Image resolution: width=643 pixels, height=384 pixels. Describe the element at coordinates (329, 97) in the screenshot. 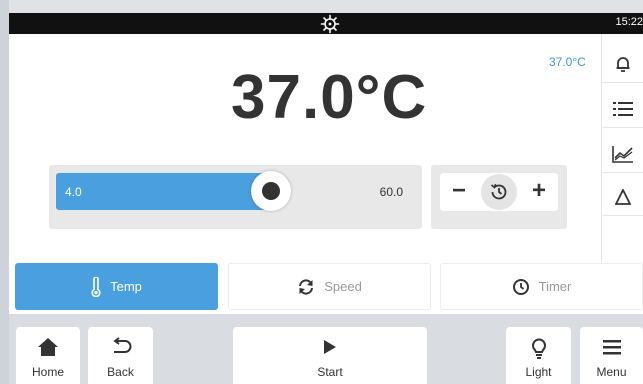

I see `current-temperature: 37.0°C` at that location.